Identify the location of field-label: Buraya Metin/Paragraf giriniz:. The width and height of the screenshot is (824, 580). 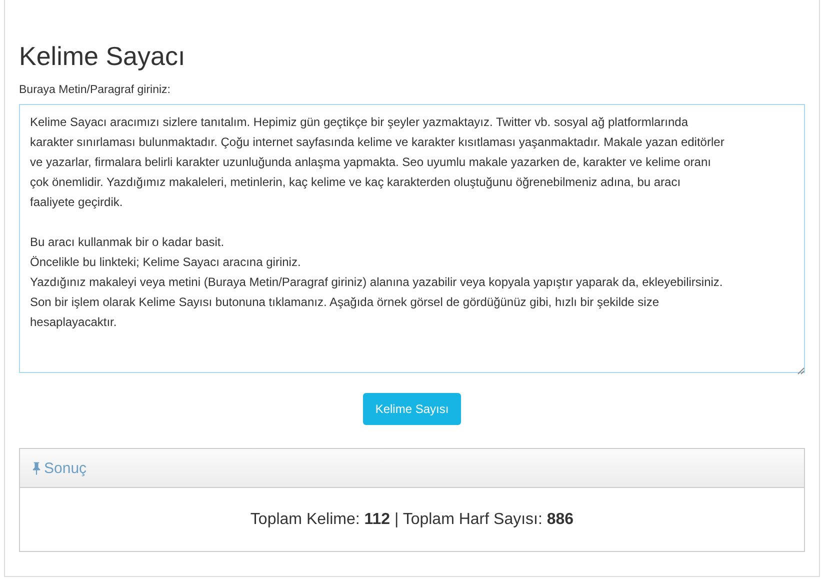
(94, 90).